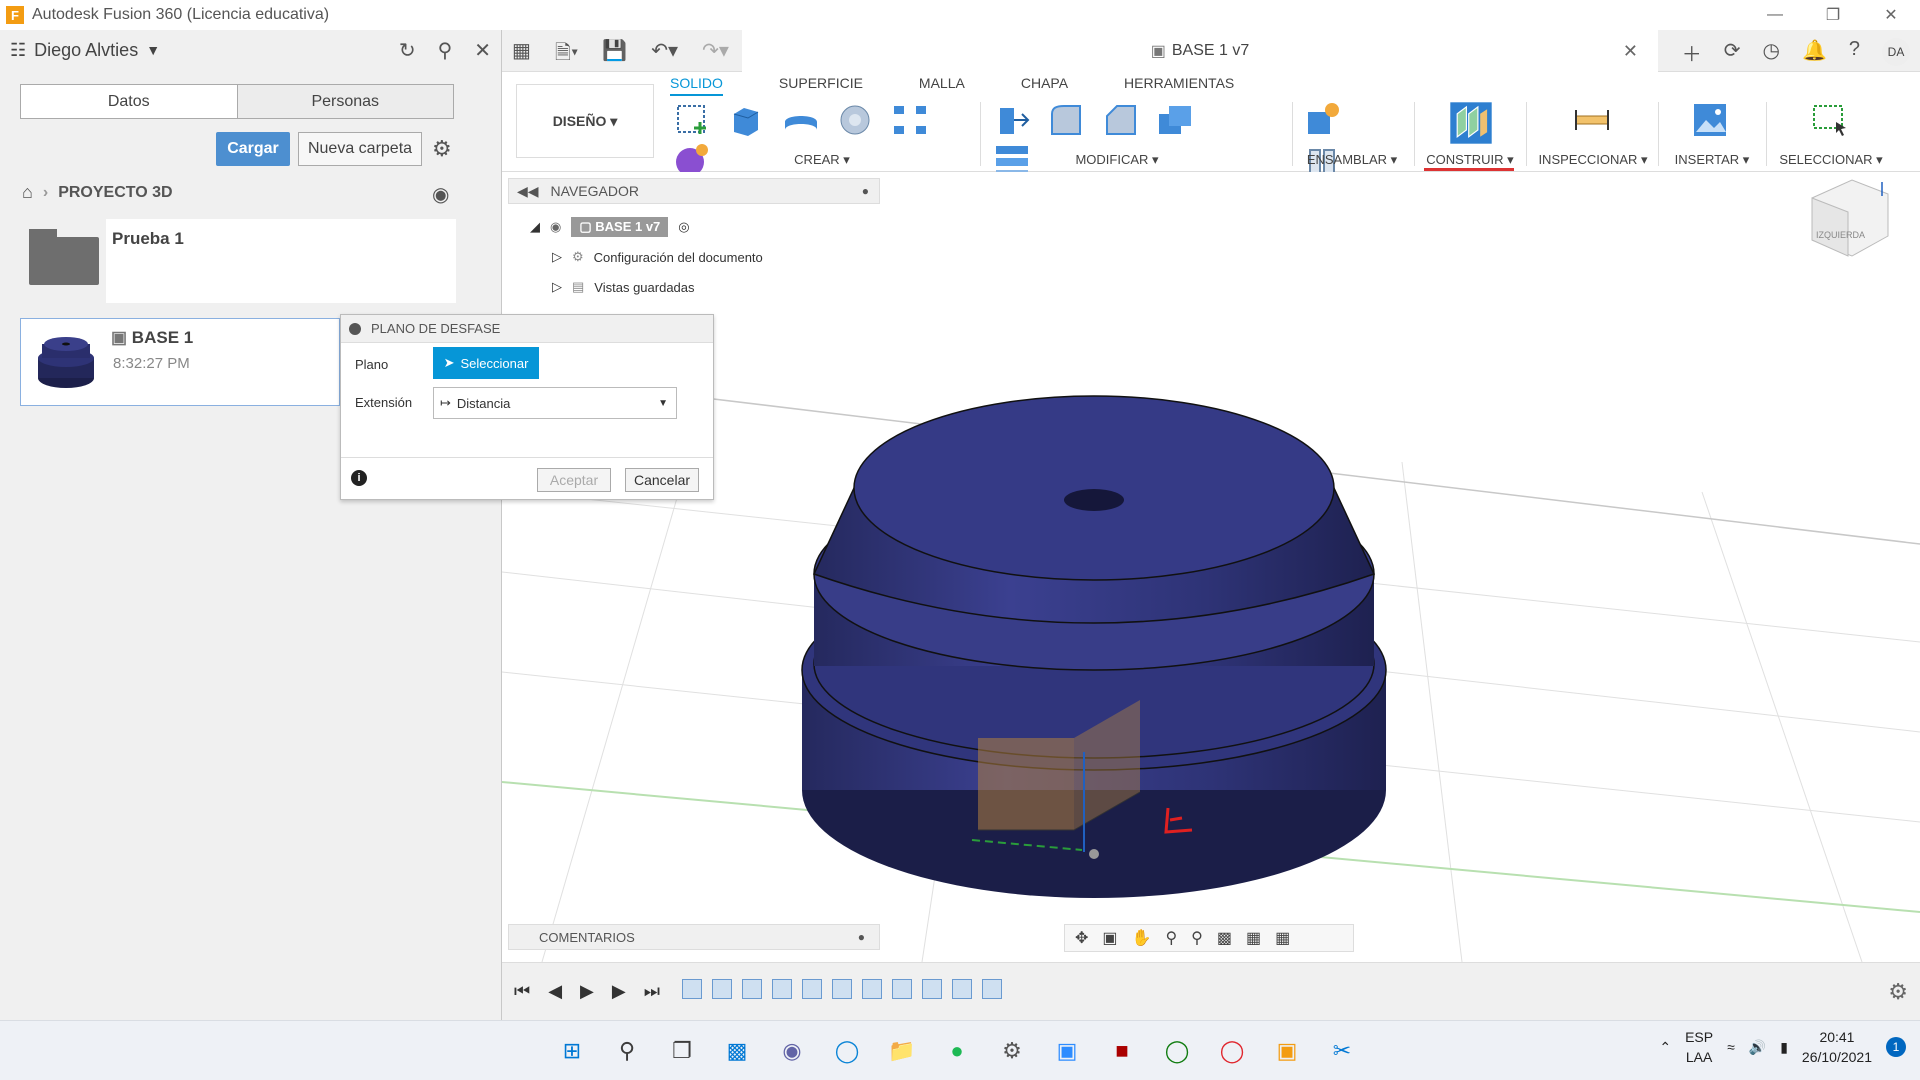  I want to click on file-menu-icon: 🗎▾, so click(566, 55).